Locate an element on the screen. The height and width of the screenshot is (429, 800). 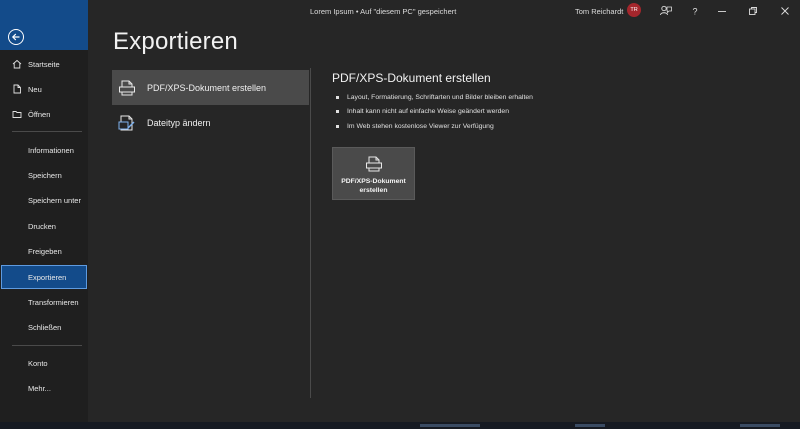
folder-icon is located at coordinates (17, 114).